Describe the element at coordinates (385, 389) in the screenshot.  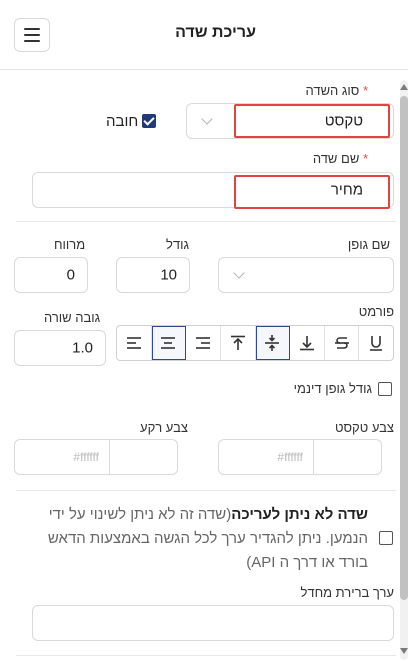
I see `dynamic-font-checkbox` at that location.